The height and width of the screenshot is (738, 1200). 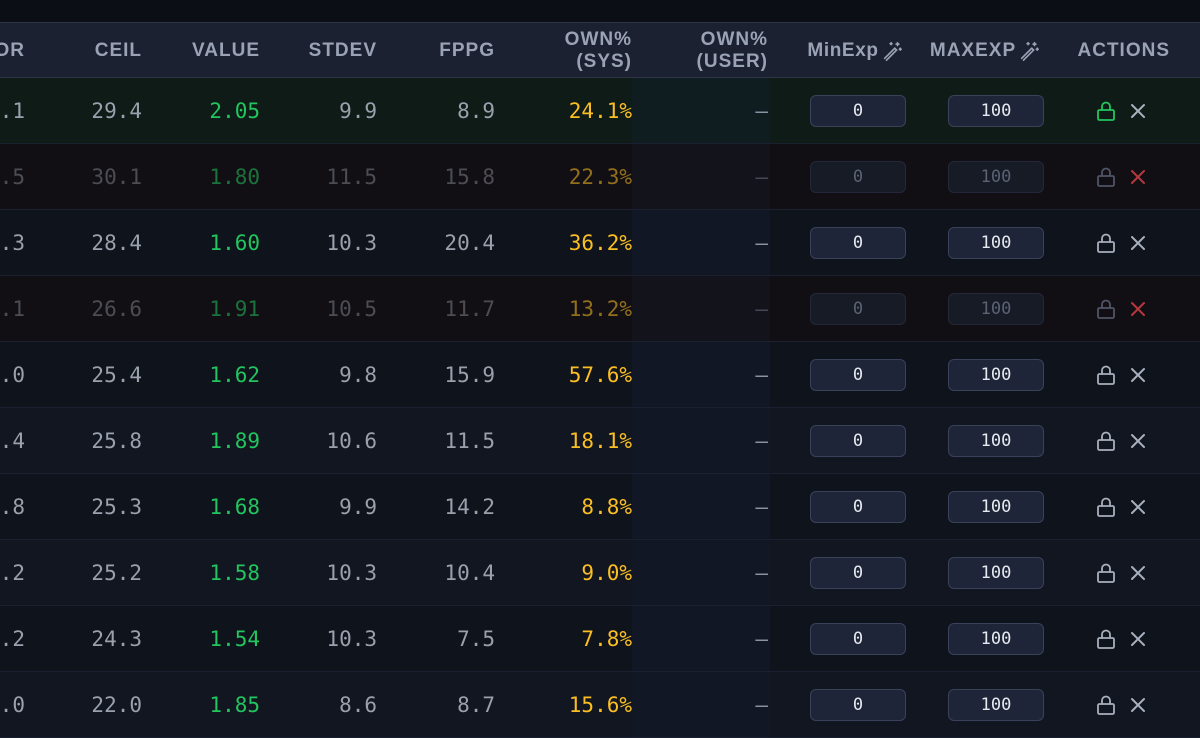 I want to click on header-stdev: STDEV, so click(x=343, y=51).